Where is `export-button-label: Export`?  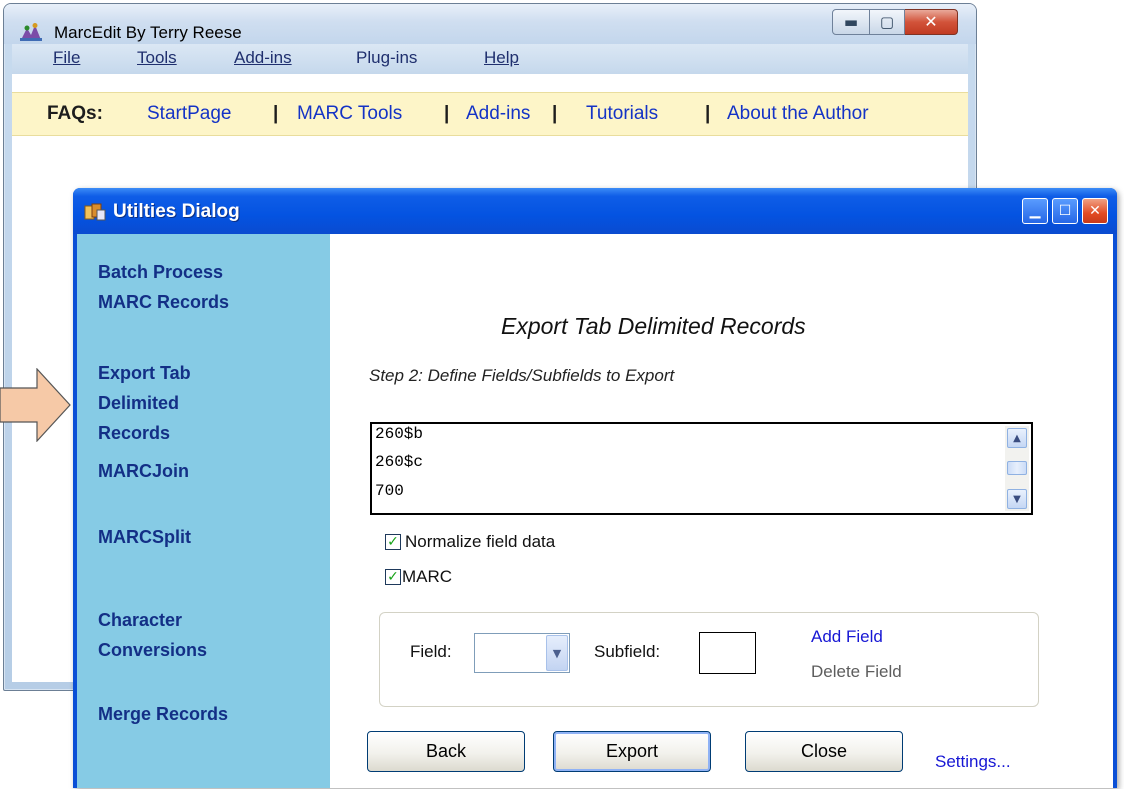
export-button-label: Export is located at coordinates (632, 751).